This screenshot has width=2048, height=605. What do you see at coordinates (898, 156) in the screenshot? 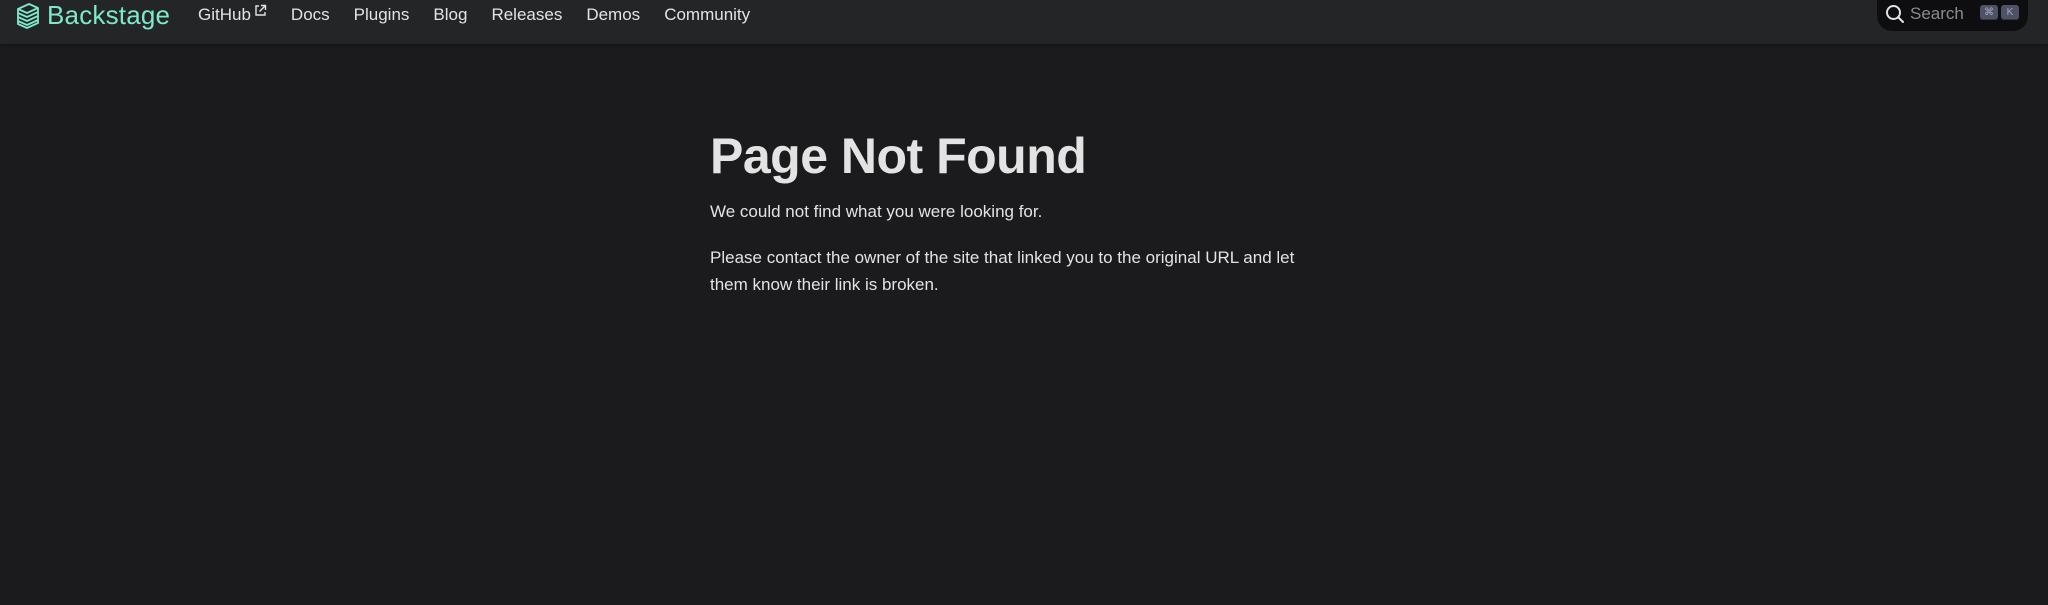
I see `page-title: Page Not Found` at bounding box center [898, 156].